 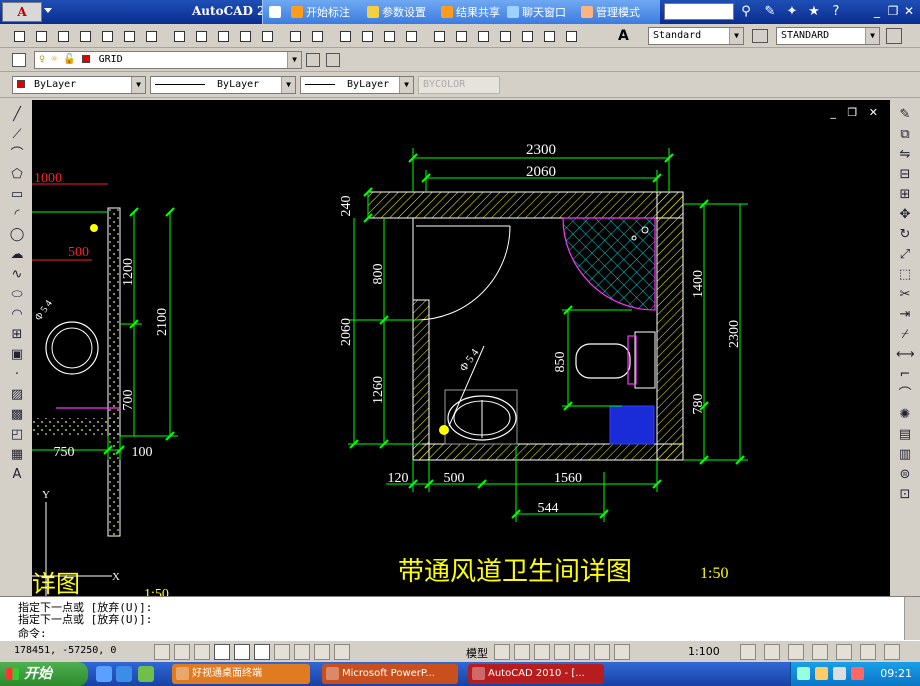 I want to click on zoom-status-icon, so click(x=582, y=652).